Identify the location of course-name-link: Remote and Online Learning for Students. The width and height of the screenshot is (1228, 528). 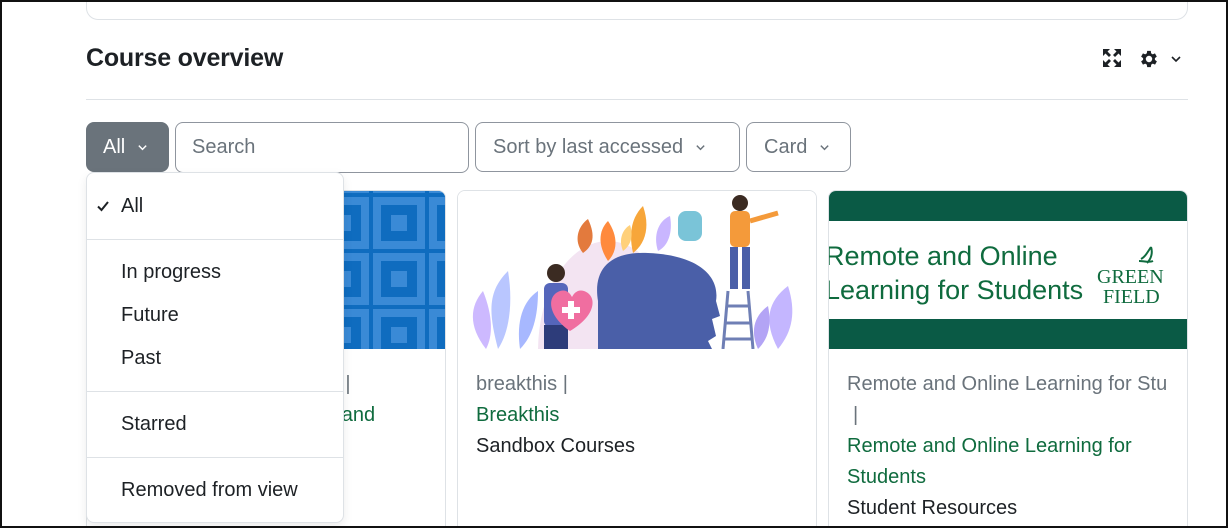
(1008, 462).